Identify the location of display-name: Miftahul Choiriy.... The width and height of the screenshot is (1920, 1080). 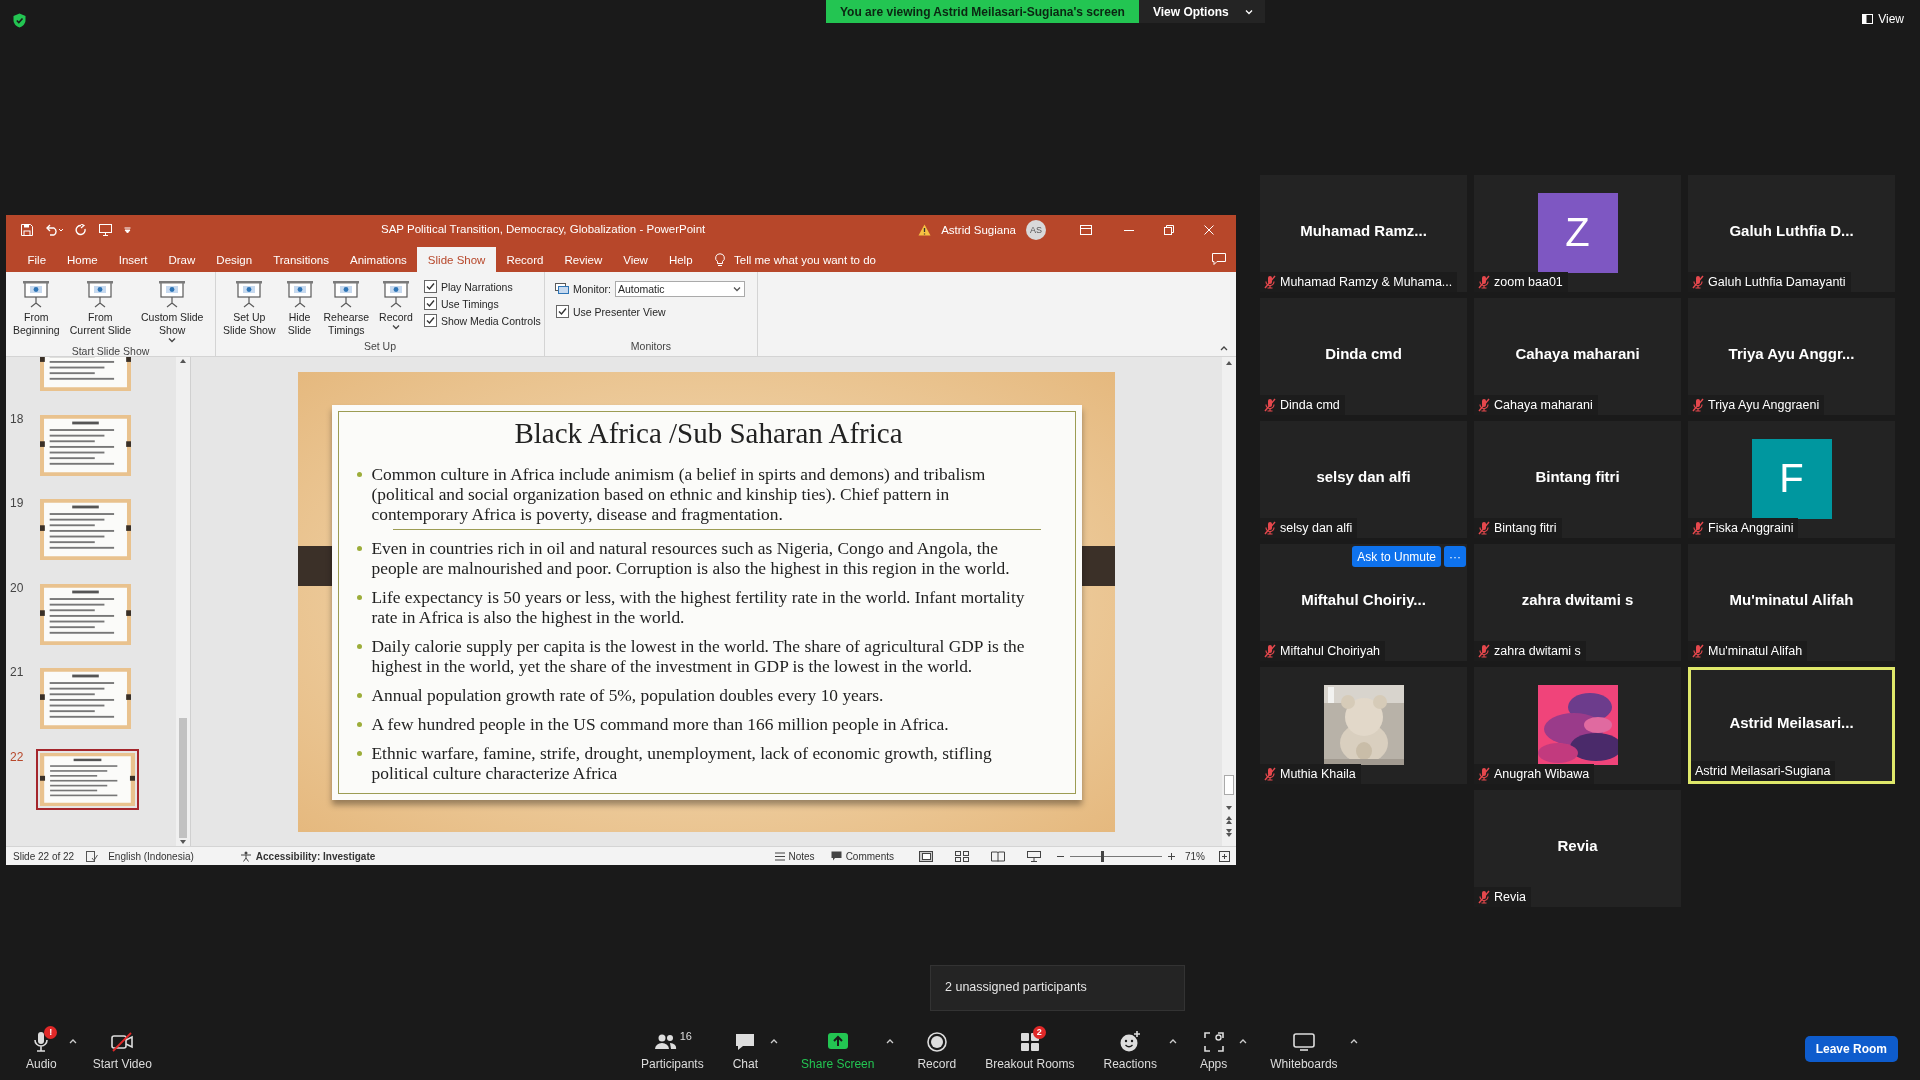
(1363, 599).